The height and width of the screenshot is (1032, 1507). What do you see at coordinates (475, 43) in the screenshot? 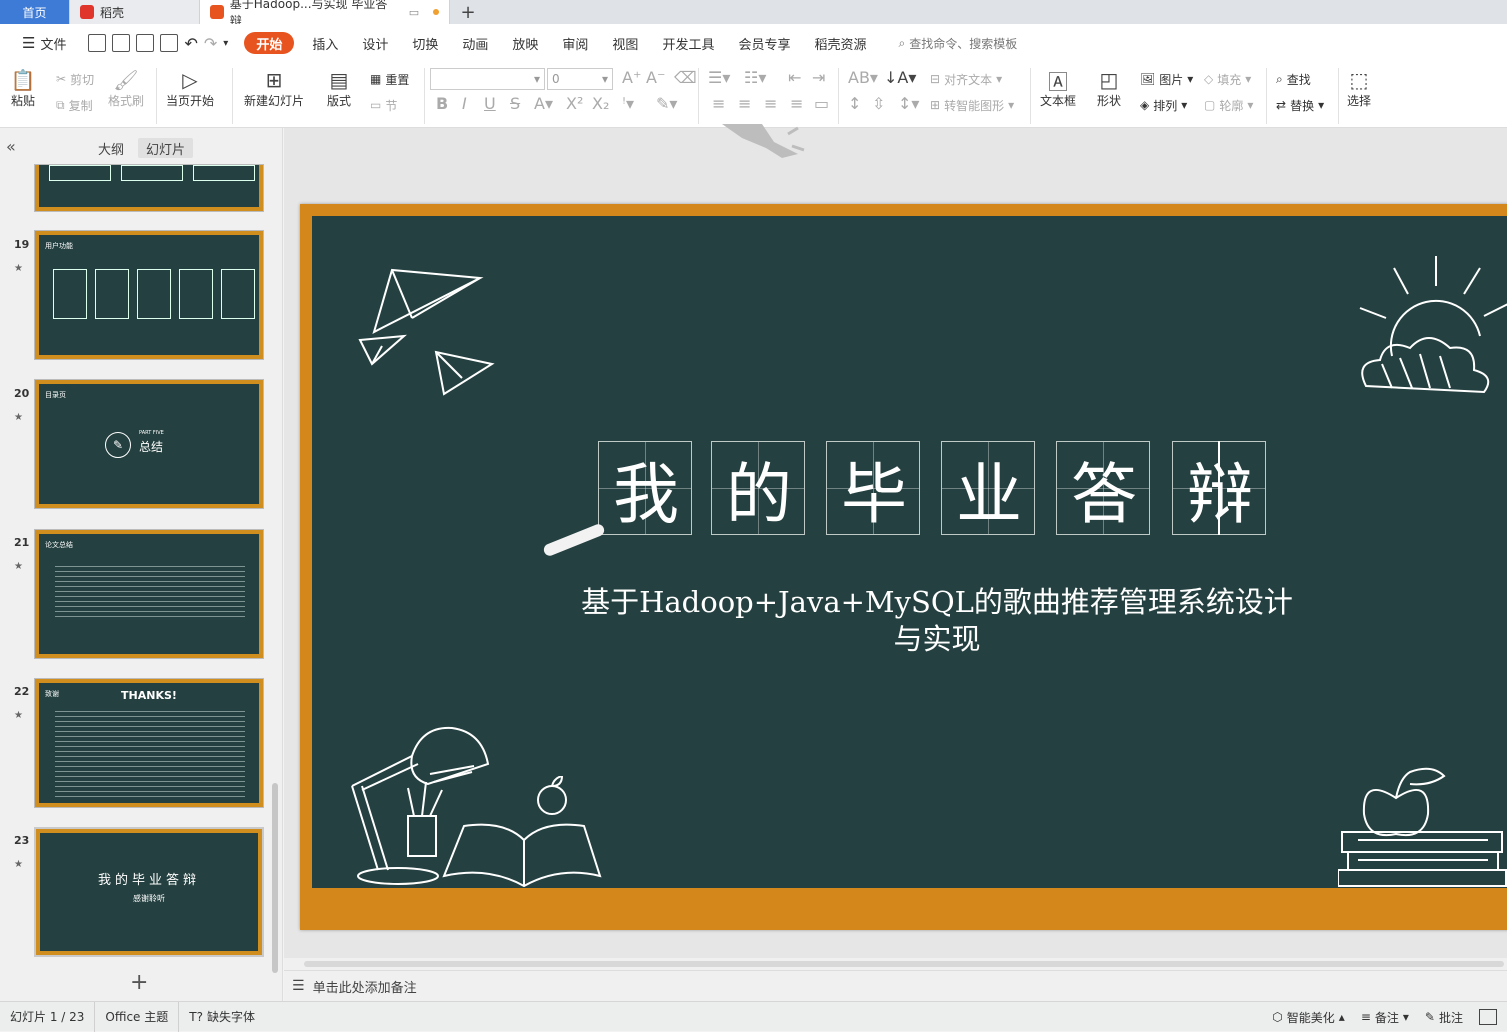
I see `menu-item-animation: 动画` at bounding box center [475, 43].